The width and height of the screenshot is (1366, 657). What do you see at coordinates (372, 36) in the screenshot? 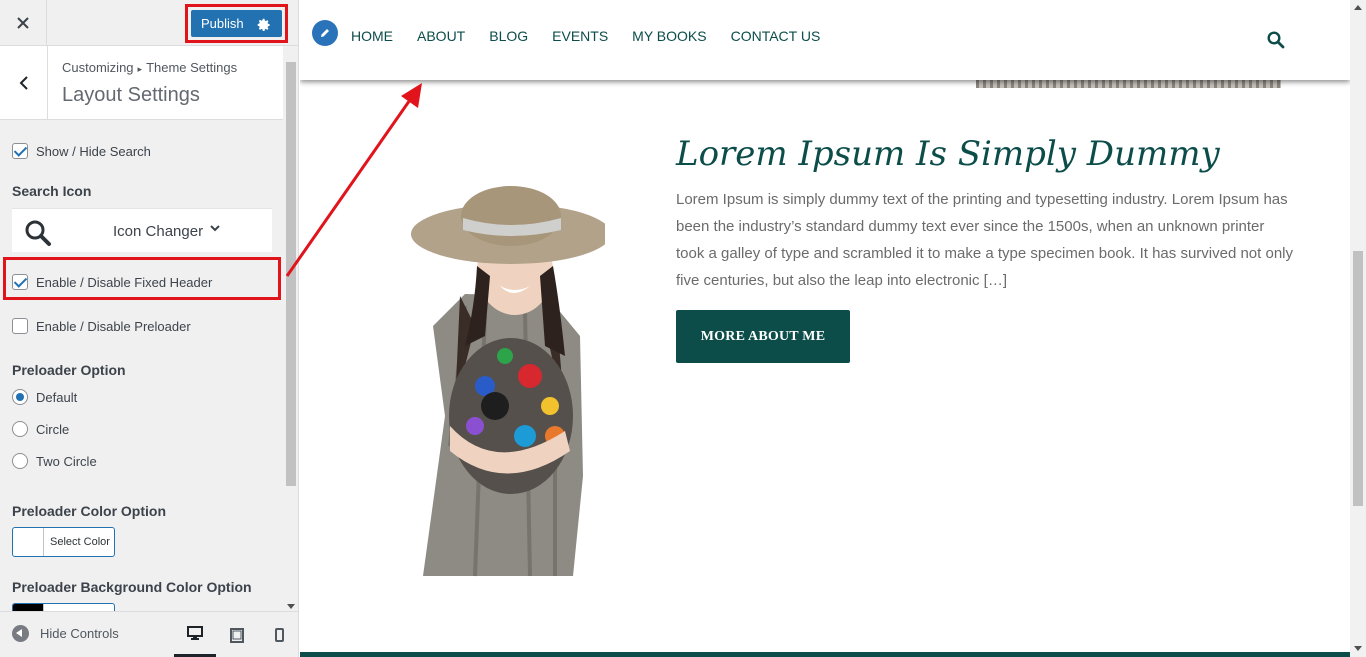
I see `nav-home: HOME` at bounding box center [372, 36].